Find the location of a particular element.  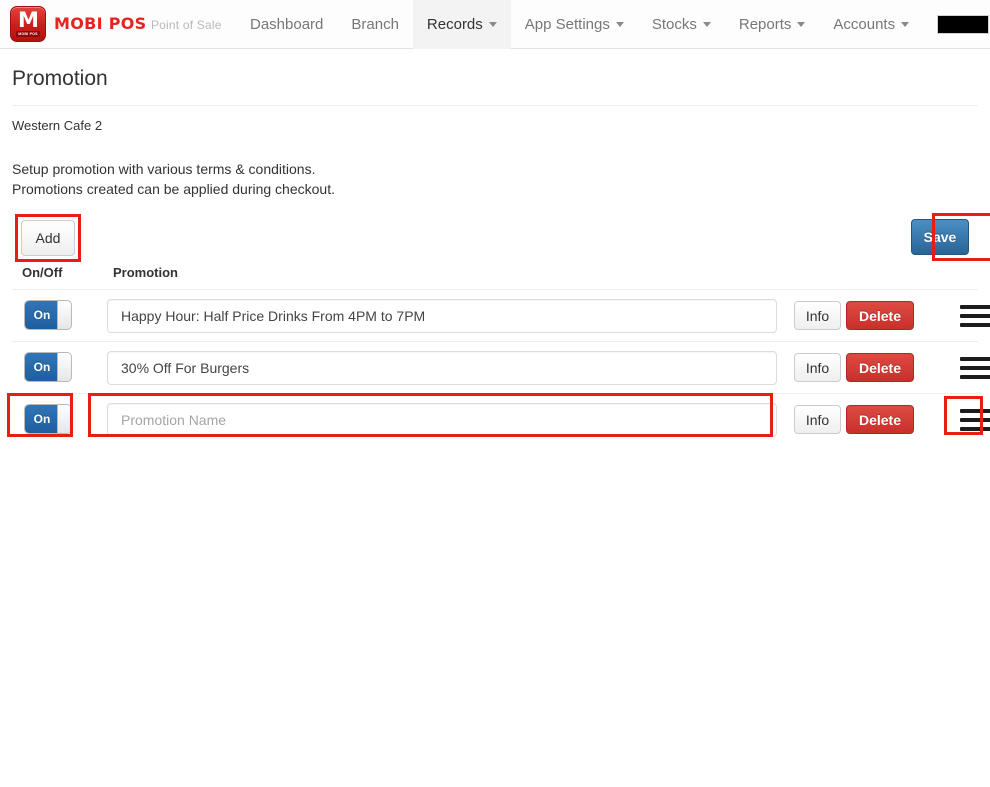

toggle-label-row-1: On is located at coordinates (42, 315).